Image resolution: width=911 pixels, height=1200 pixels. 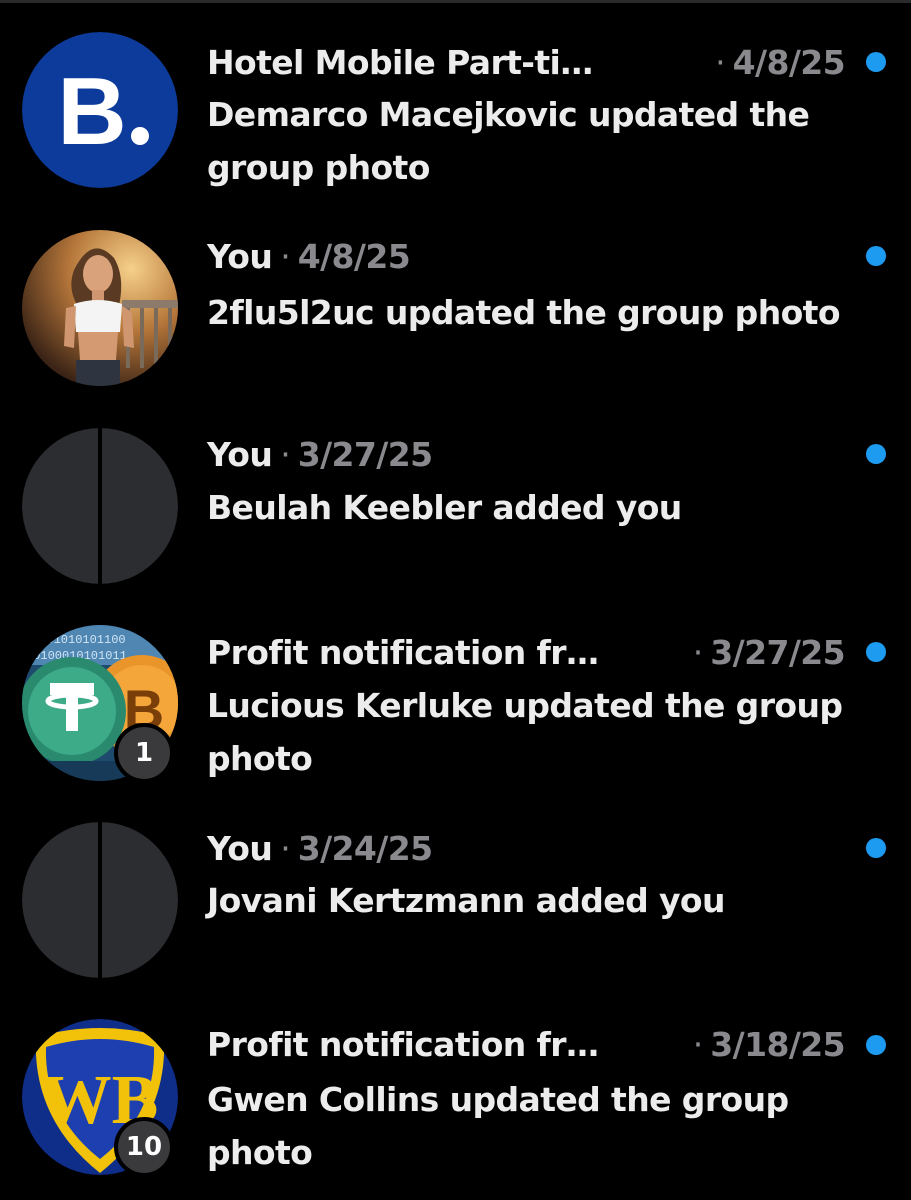 What do you see at coordinates (524, 312) in the screenshot?
I see `conversation-preview: 2flu5l2uc updated the group photo` at bounding box center [524, 312].